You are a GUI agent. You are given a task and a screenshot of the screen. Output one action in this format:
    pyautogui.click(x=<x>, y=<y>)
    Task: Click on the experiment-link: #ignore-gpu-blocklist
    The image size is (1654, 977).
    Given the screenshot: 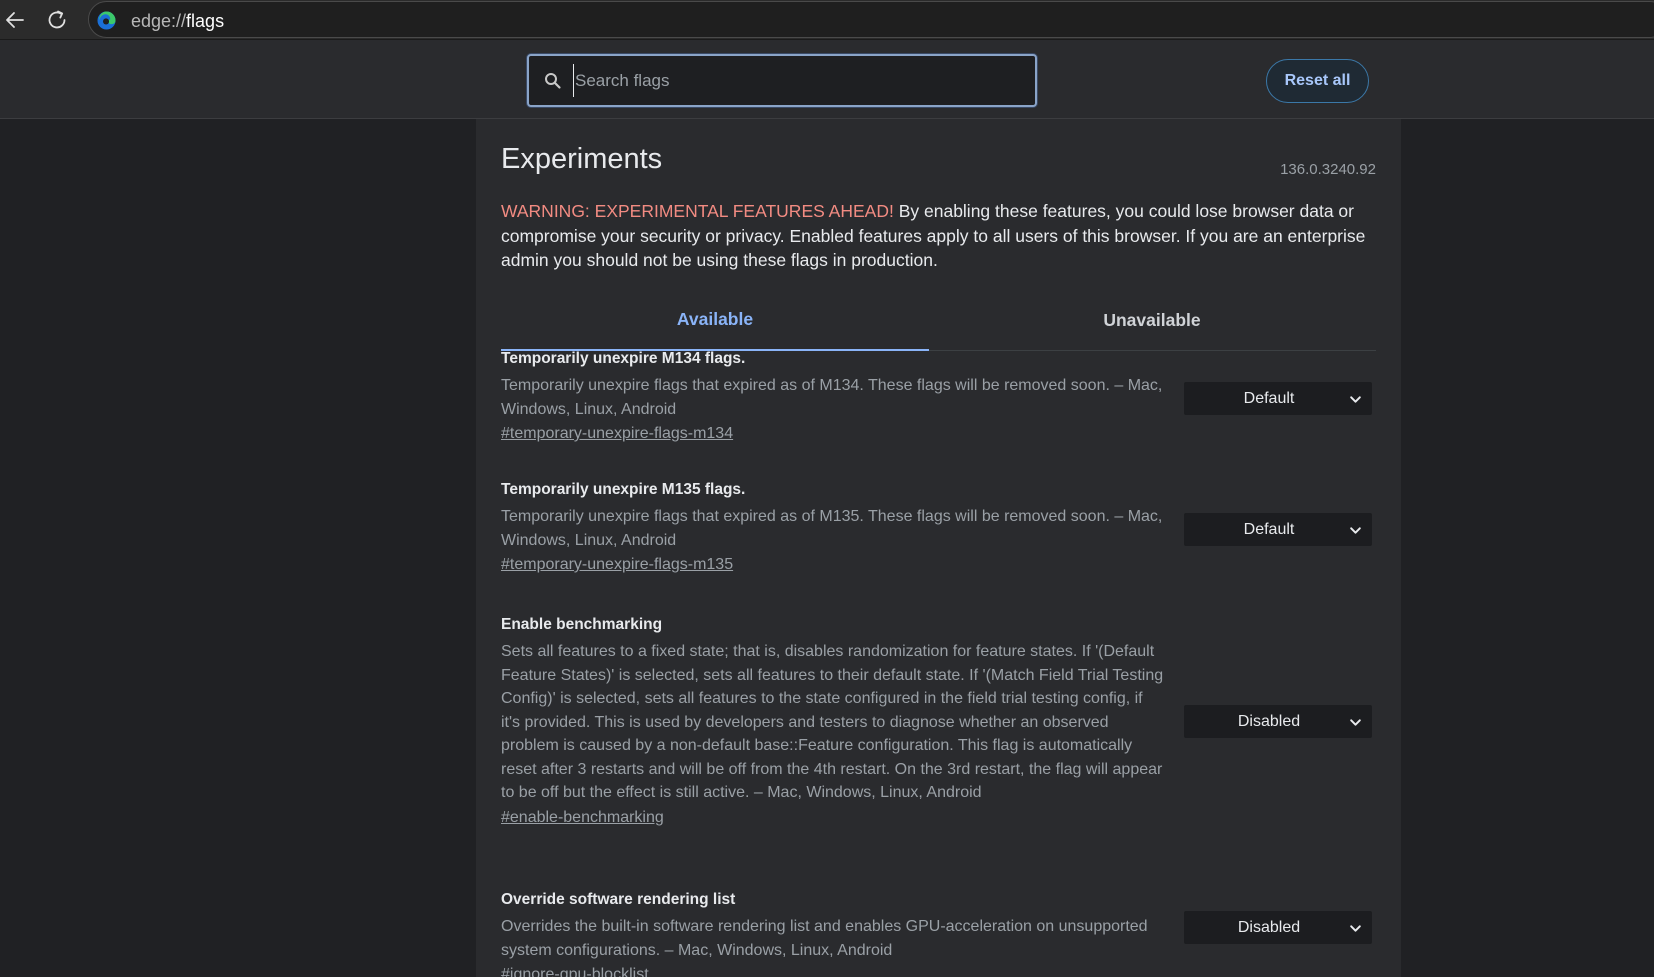 What is the action you would take?
    pyautogui.click(x=575, y=971)
    